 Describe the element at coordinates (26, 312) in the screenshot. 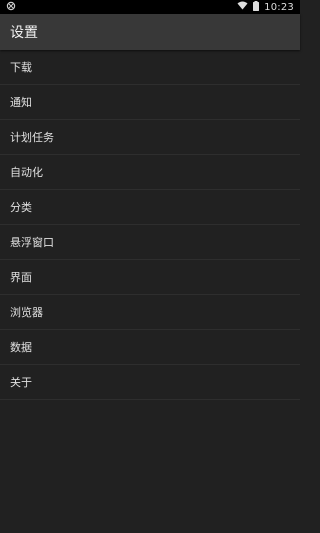

I see `settings-item-label: 浏览器` at that location.